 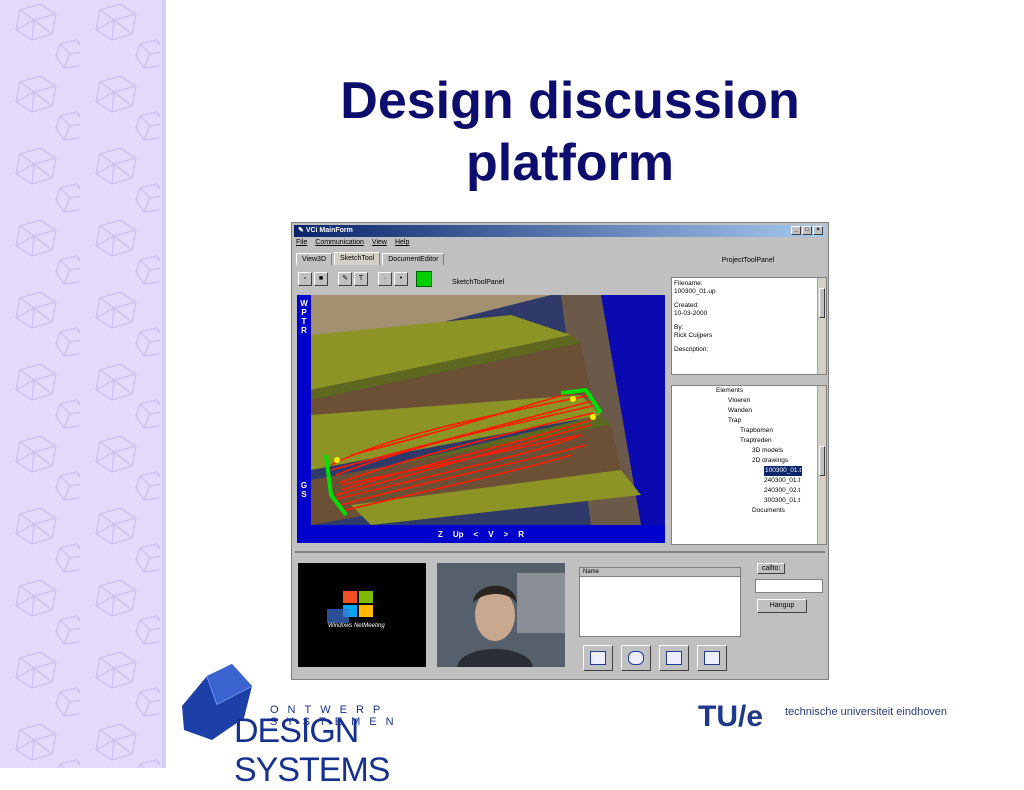 I want to click on control-right: >, so click(x=506, y=534).